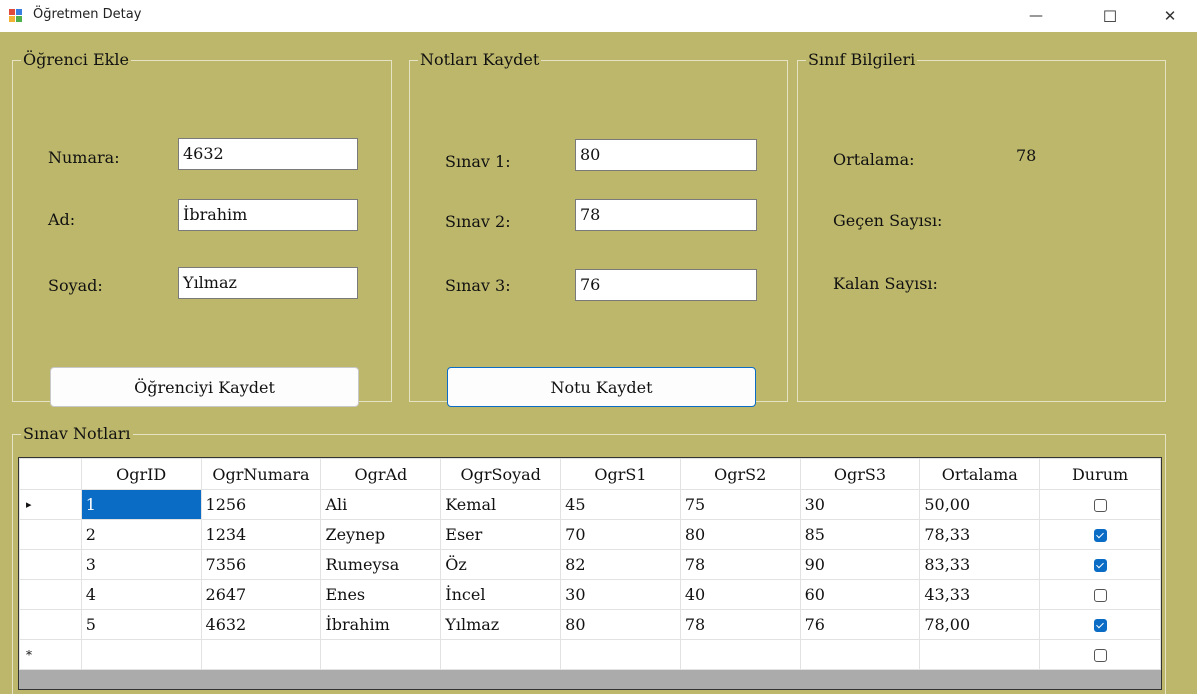  What do you see at coordinates (1100, 474) in the screenshot?
I see `column-header-durum: Durum` at bounding box center [1100, 474].